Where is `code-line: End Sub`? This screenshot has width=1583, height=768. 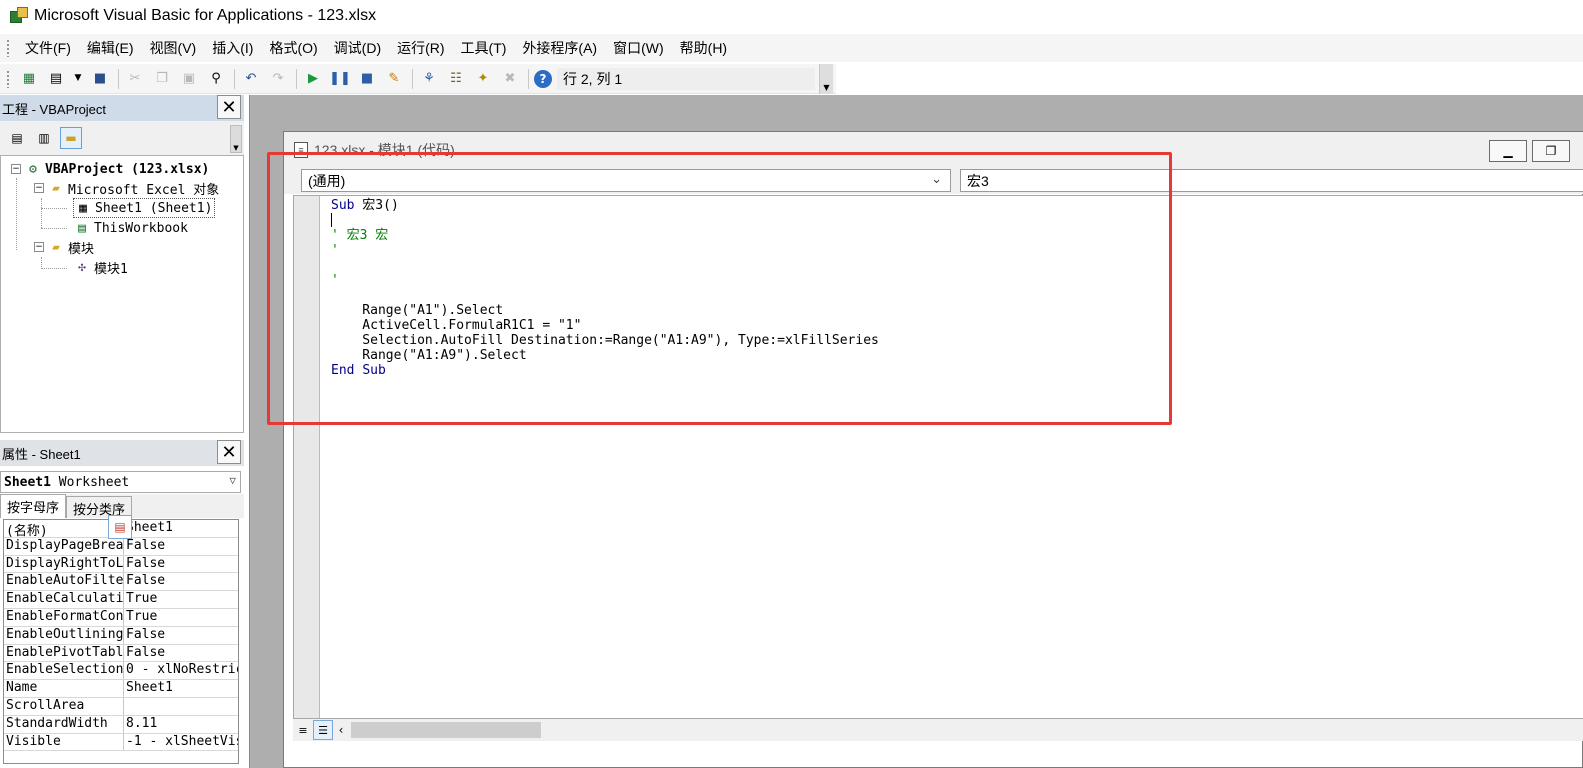
code-line: End Sub is located at coordinates (605, 370).